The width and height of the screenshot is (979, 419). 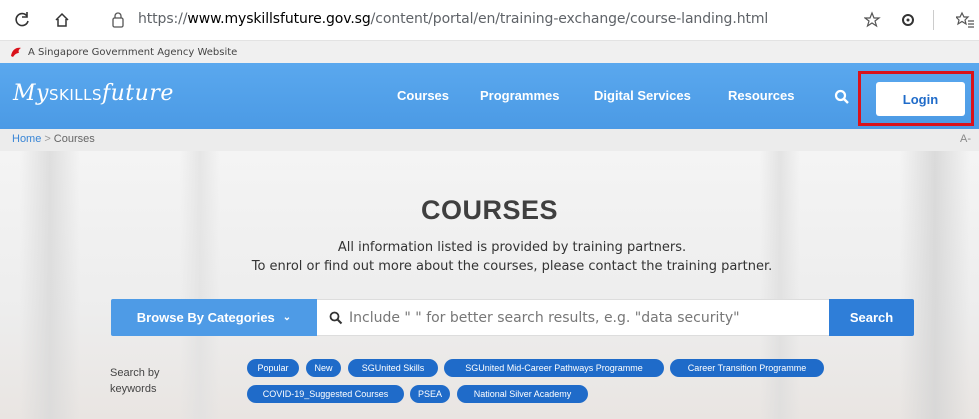 What do you see at coordinates (522, 394) in the screenshot?
I see `keyword-chip-national-silver-academy: National Silver Academy` at bounding box center [522, 394].